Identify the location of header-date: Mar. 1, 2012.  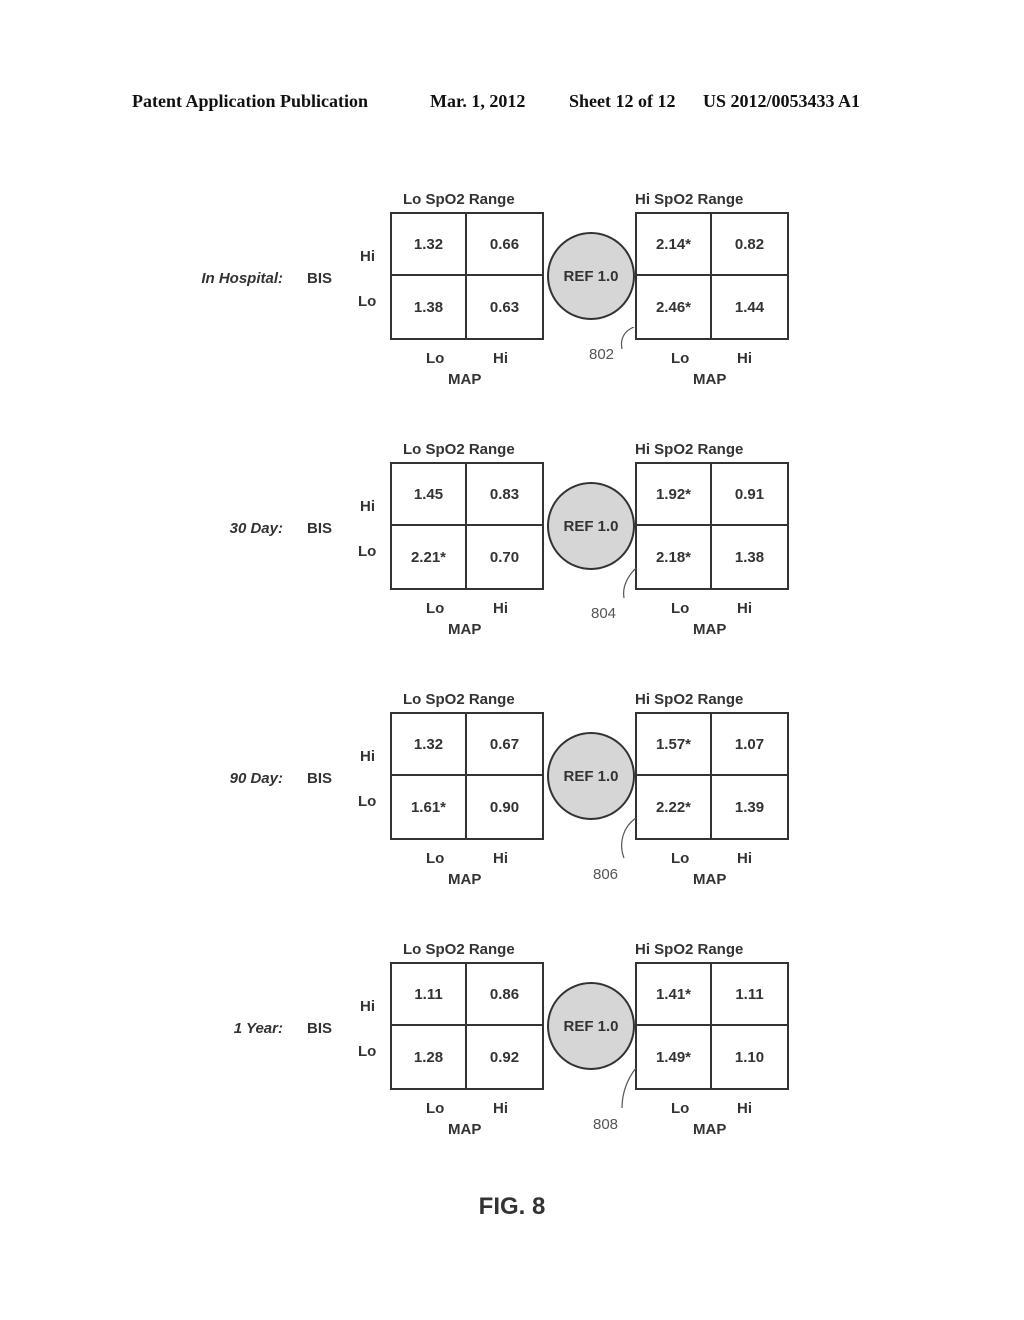
(478, 101).